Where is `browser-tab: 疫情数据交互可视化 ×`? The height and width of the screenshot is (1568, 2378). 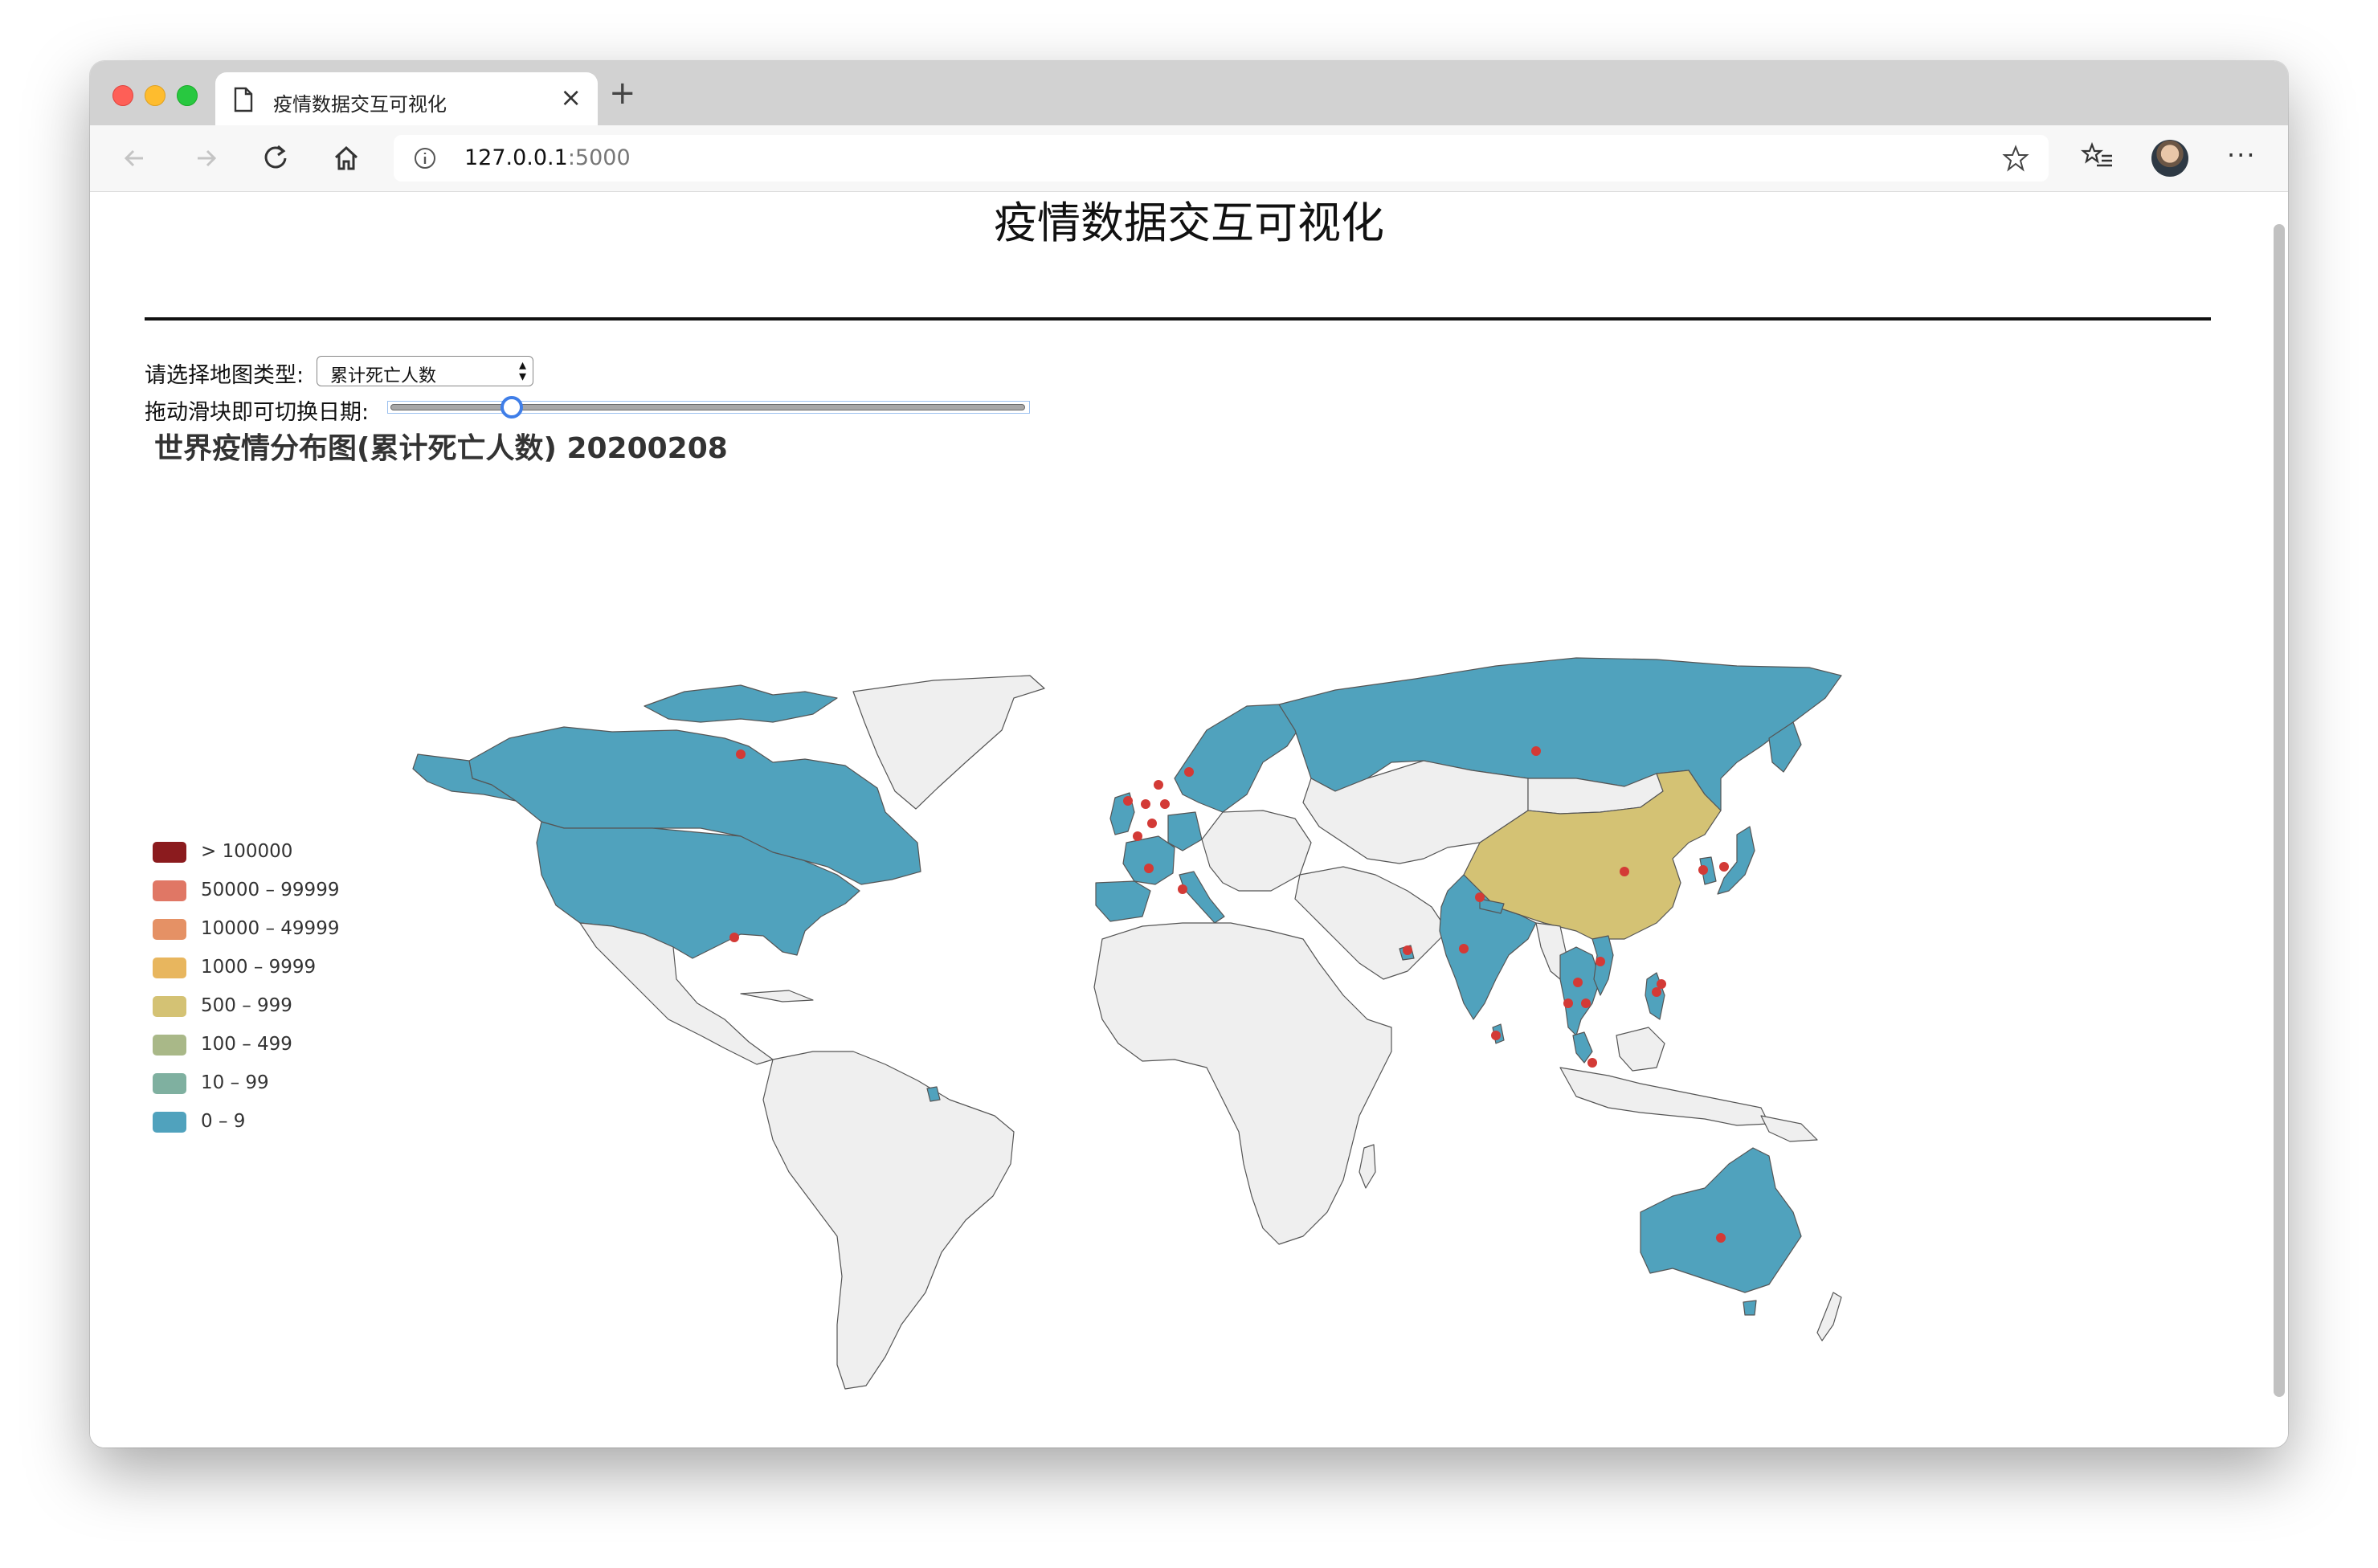 browser-tab: 疫情数据交互可视化 × is located at coordinates (406, 98).